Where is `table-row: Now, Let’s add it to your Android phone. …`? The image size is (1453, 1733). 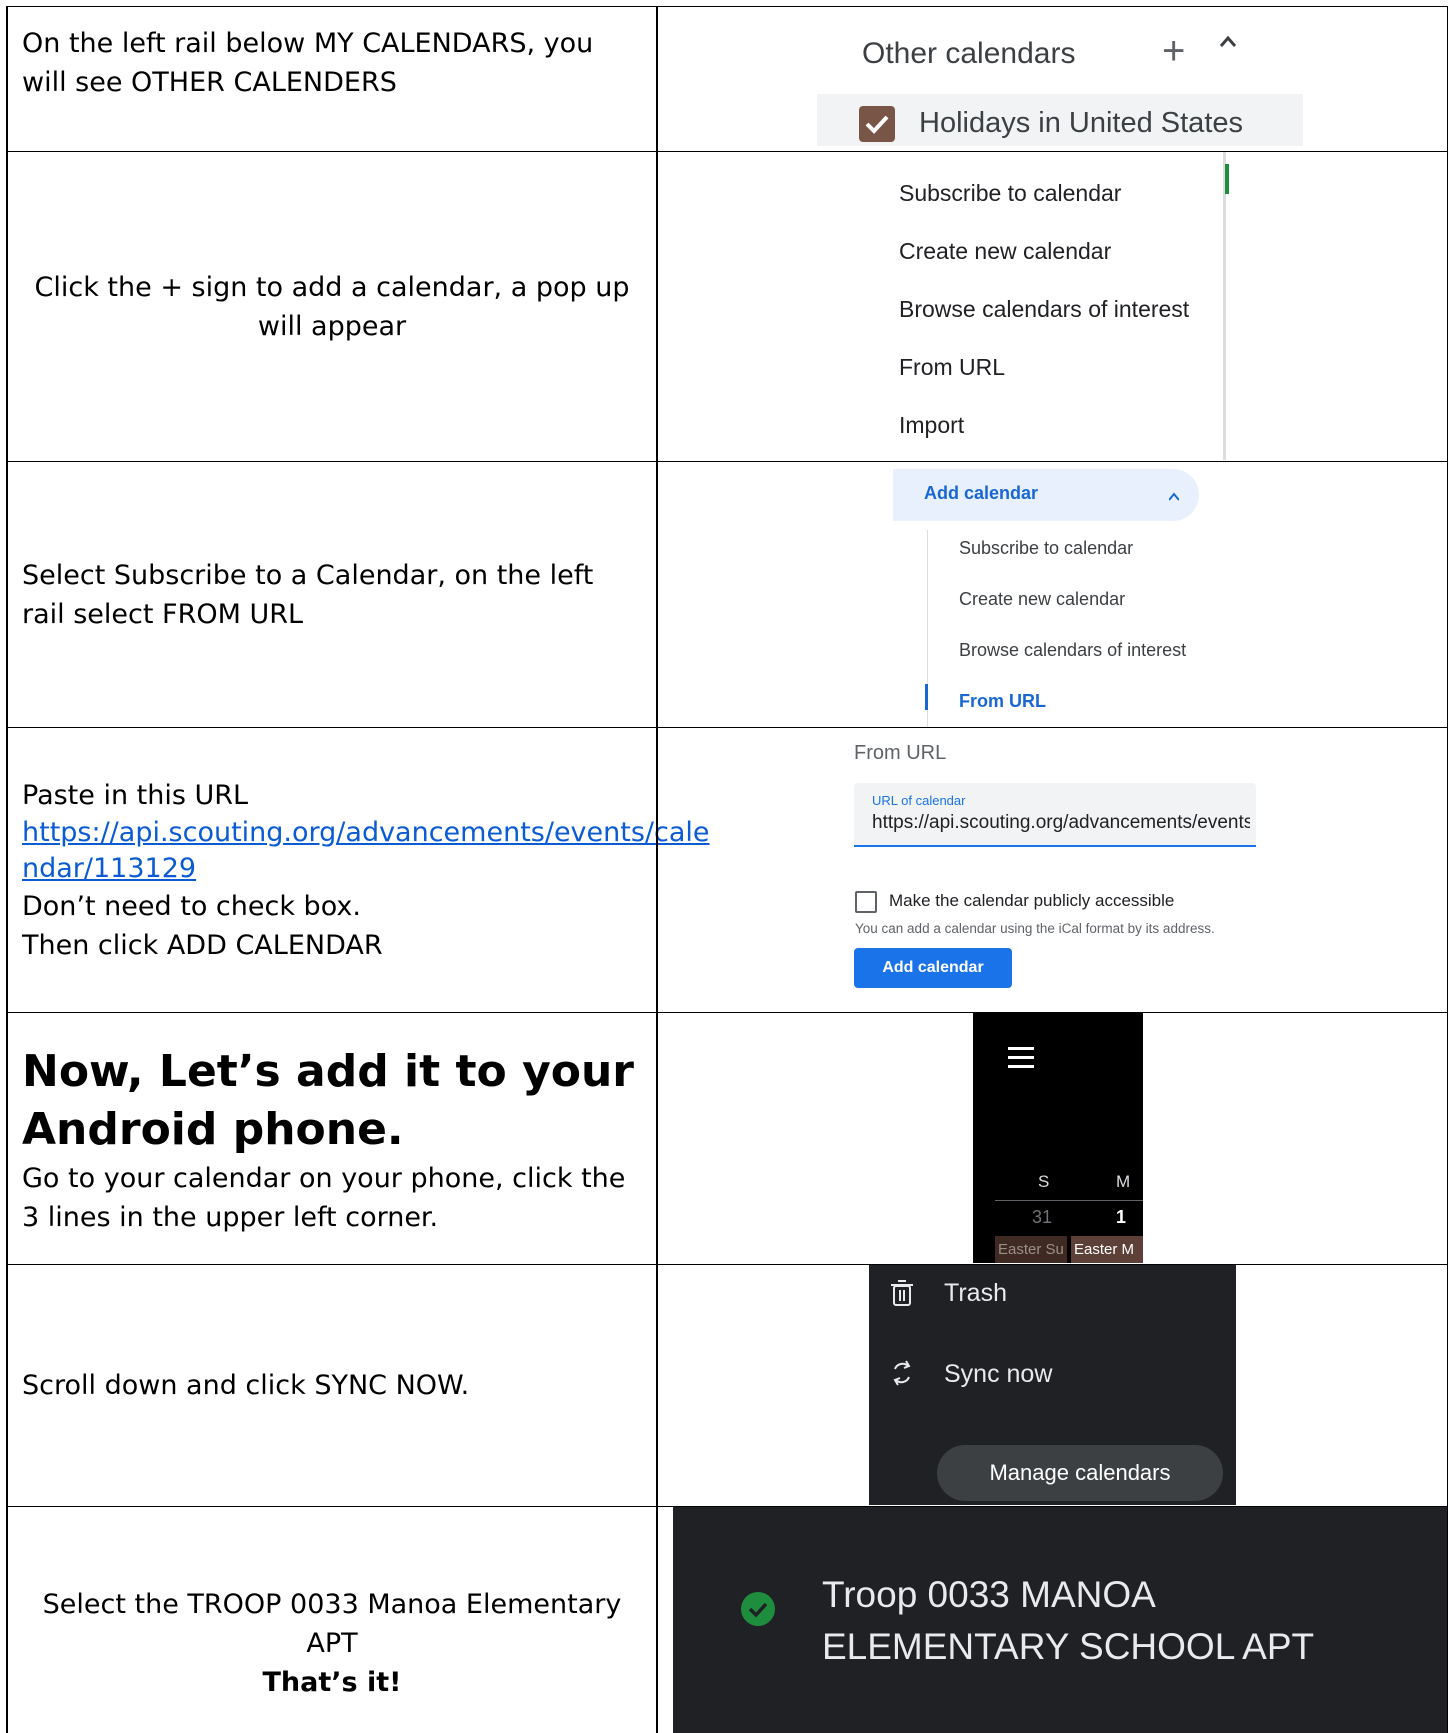
table-row: Now, Let’s add it to your Android phone. … is located at coordinates (727, 1138).